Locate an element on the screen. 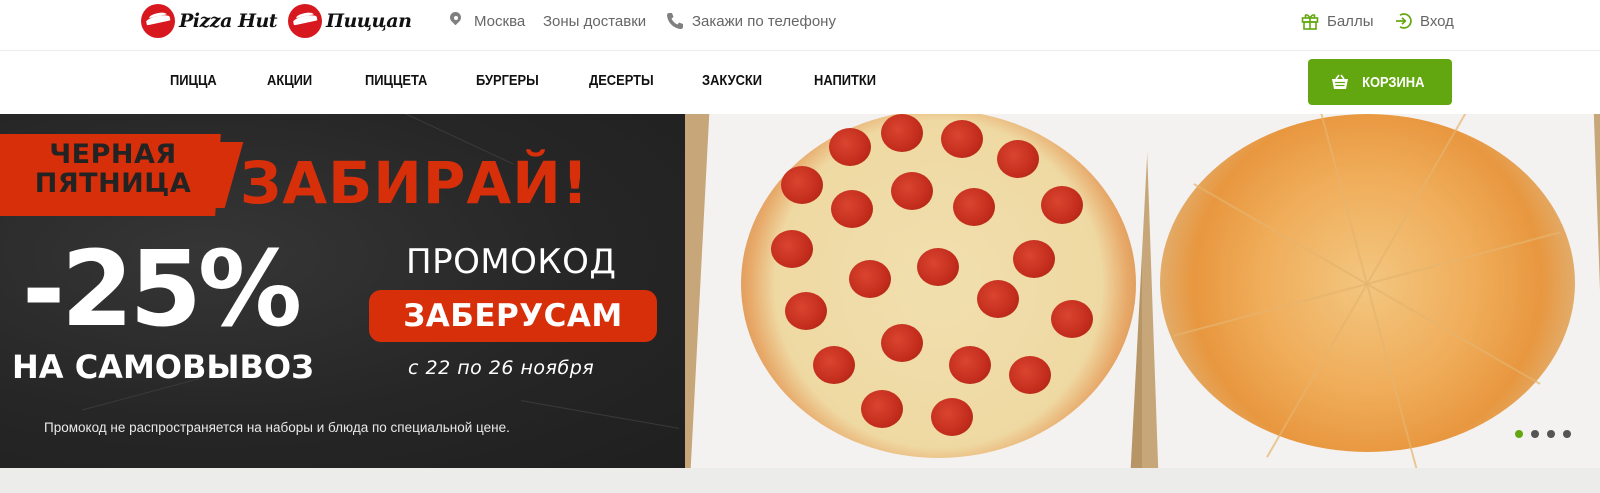 This screenshot has height=493, width=1600. order-by-phone-label: Закажи по телефону is located at coordinates (764, 21).